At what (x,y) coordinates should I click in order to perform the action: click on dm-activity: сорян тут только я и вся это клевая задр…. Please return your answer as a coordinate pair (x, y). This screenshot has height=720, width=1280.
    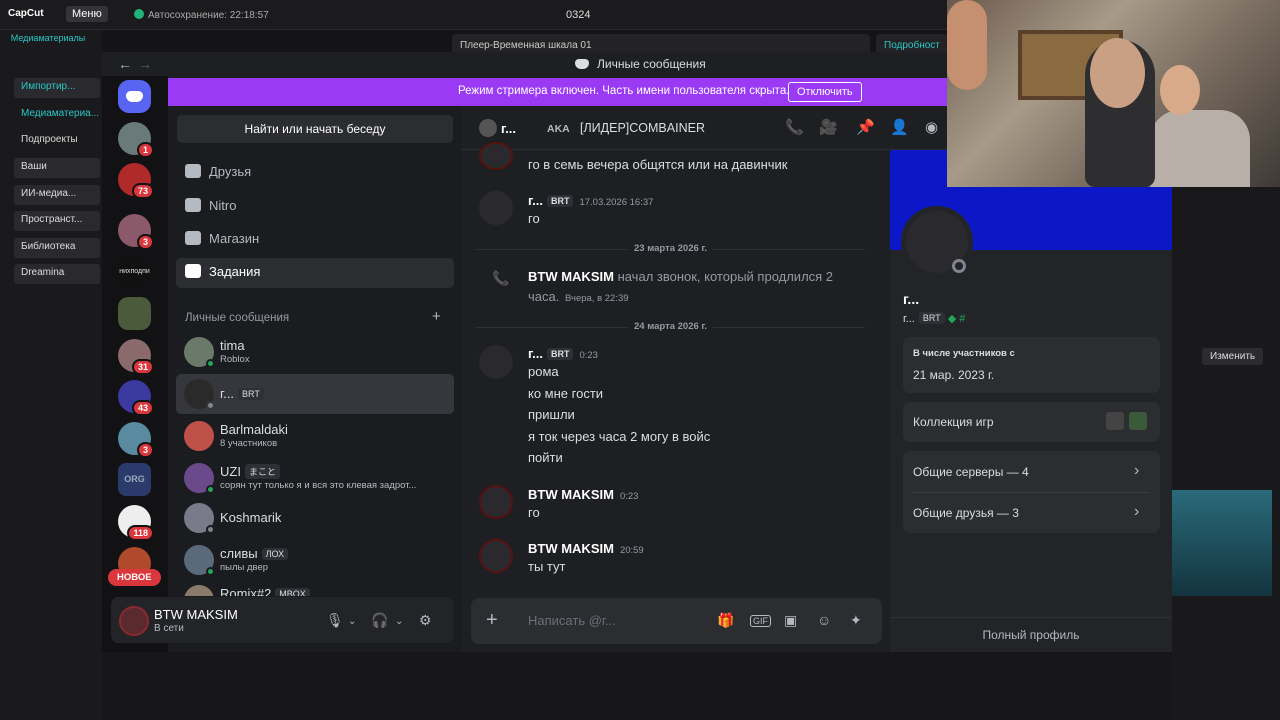
    Looking at the image, I should click on (318, 485).